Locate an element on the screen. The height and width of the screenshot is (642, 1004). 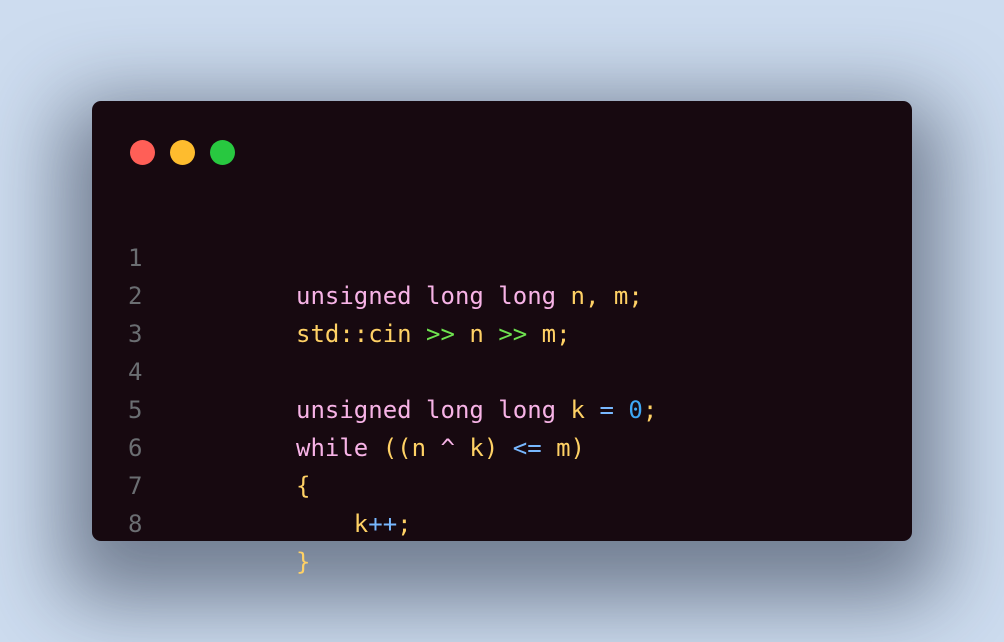
code-line: 4 unsigned long long k = 0; is located at coordinates (502, 369).